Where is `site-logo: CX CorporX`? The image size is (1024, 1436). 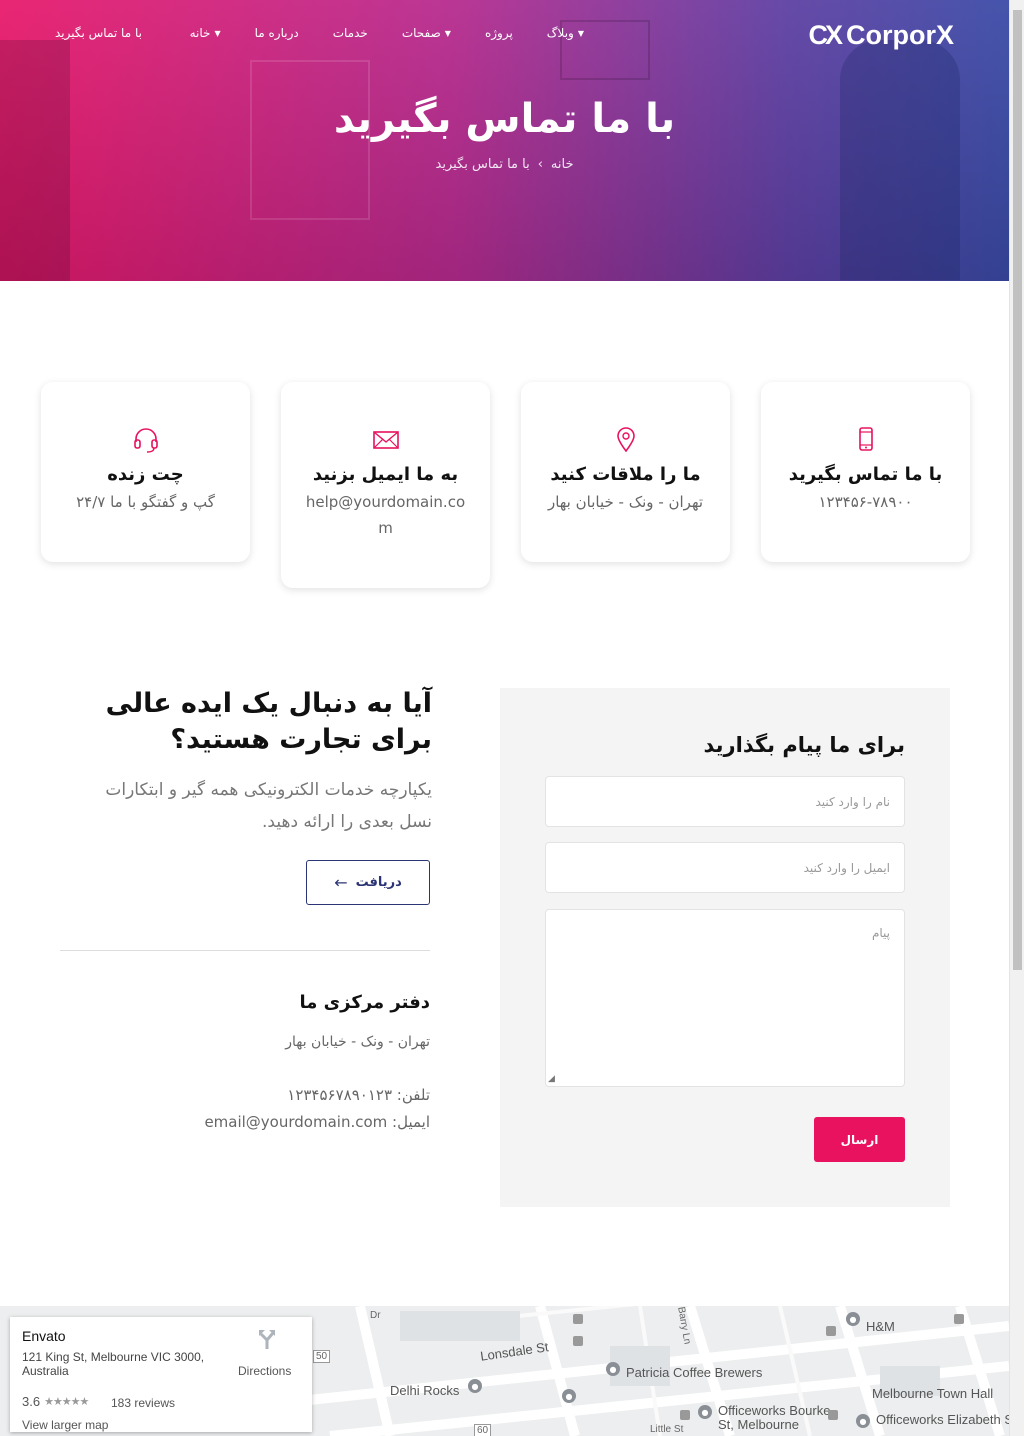
site-logo: CX CorporX is located at coordinates (881, 35).